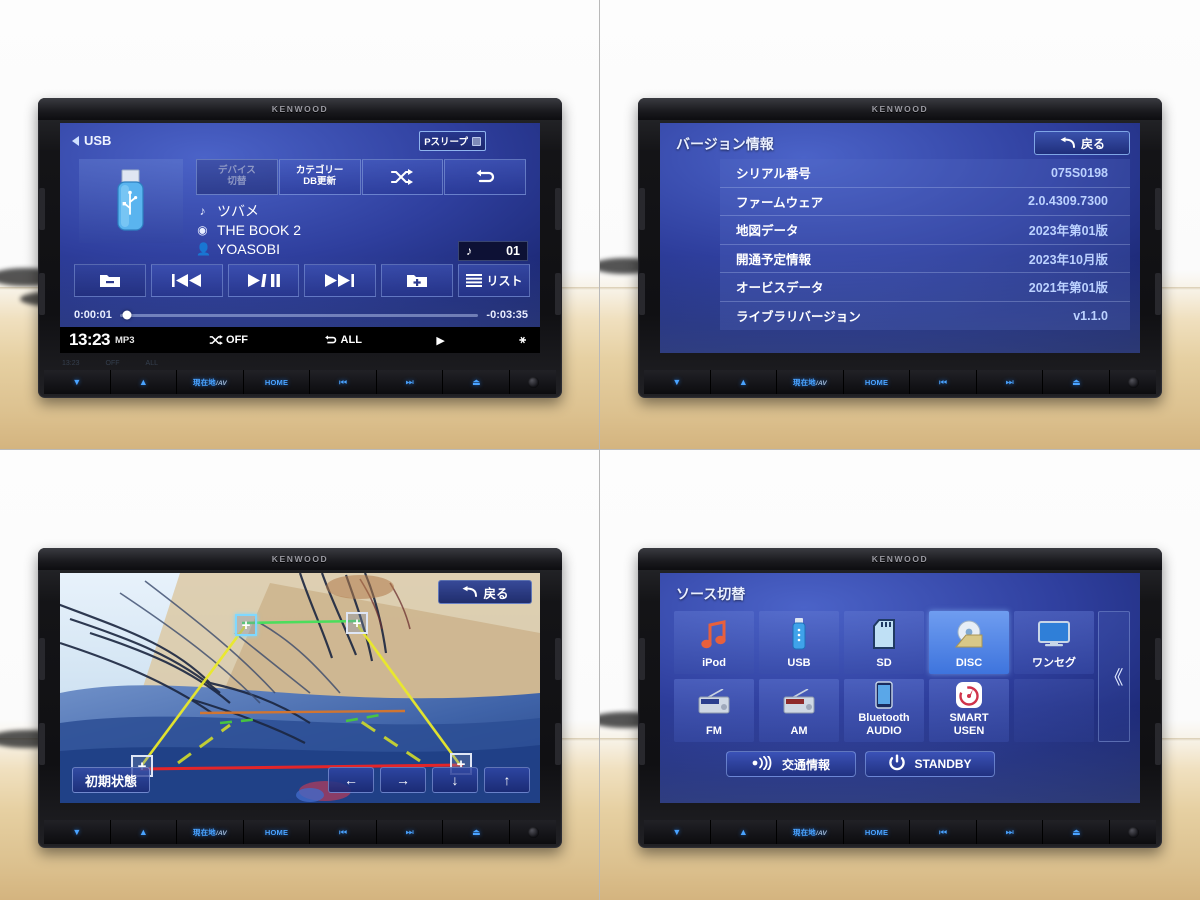  I want to click on left-arrow-icon, so click(75, 140).